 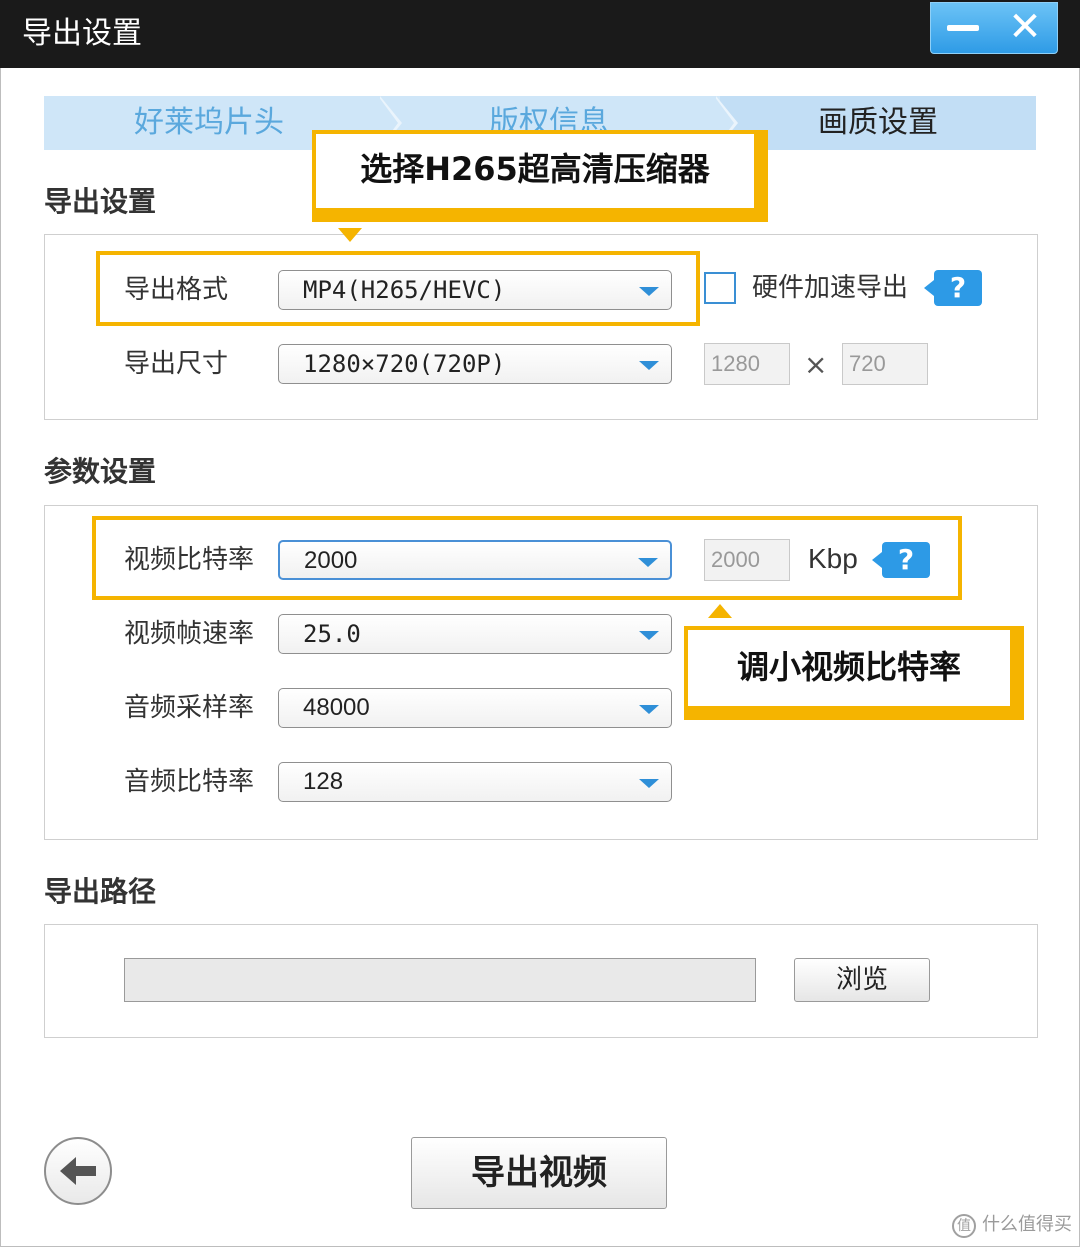 What do you see at coordinates (540, 34) in the screenshot?
I see `title-bar: 导出设置 ✕` at bounding box center [540, 34].